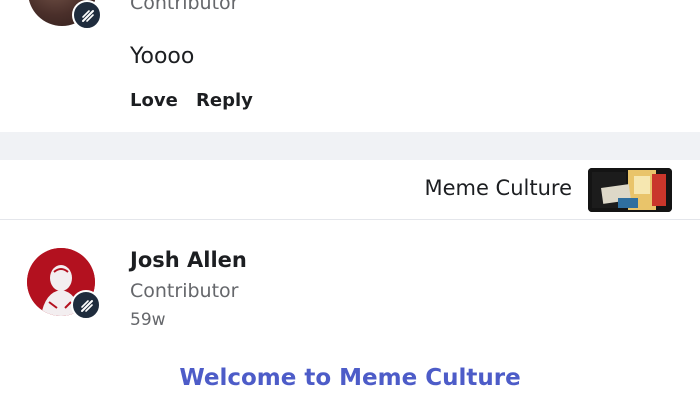 This screenshot has height=394, width=700. Describe the element at coordinates (64, 284) in the screenshot. I see `author-avatar` at that location.